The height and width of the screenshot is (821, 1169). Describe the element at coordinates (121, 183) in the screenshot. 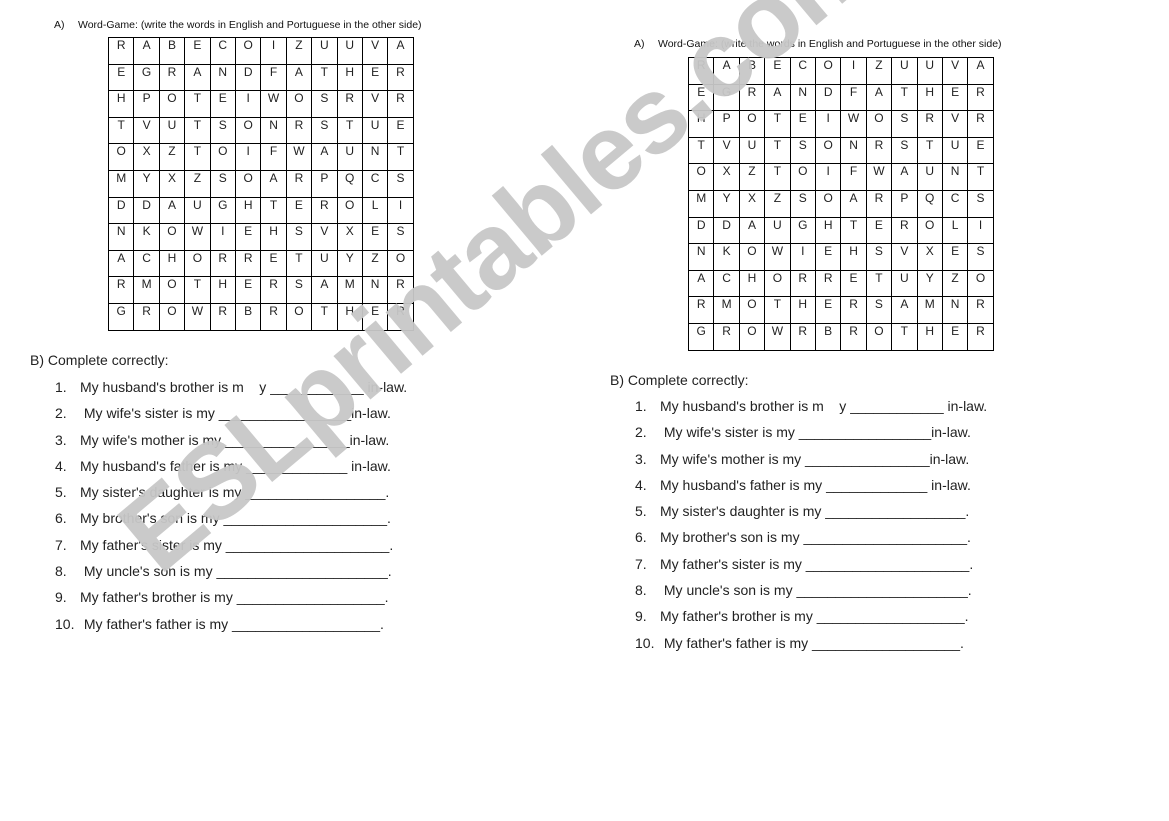

I see `grid-cell: M` at that location.